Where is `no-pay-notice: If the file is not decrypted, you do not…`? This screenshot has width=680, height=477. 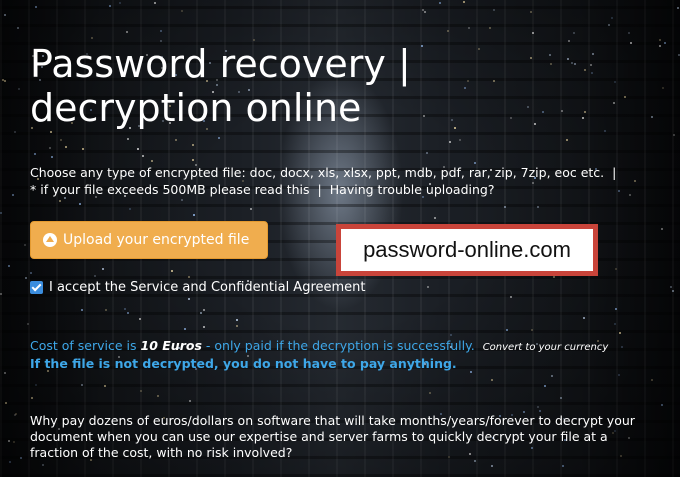 no-pay-notice: If the file is not decrypted, you do not… is located at coordinates (243, 363).